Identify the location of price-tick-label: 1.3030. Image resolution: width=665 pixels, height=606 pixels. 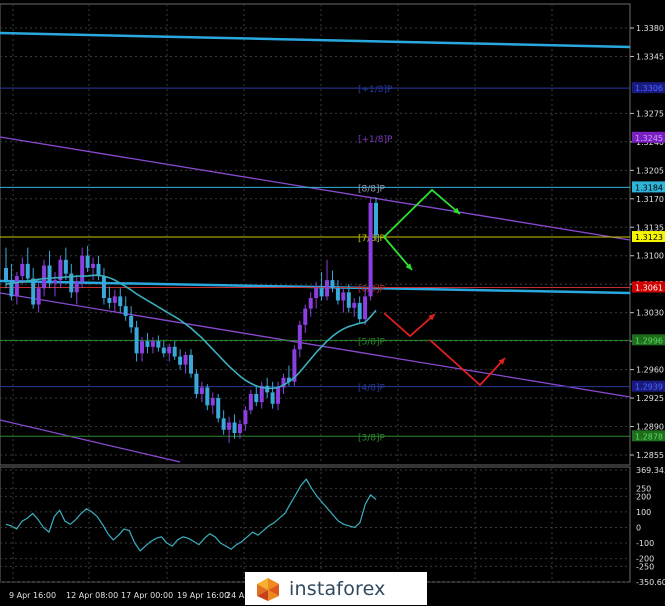
(650, 313).